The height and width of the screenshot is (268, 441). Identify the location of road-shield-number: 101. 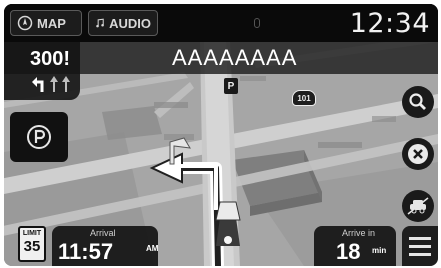
(304, 98).